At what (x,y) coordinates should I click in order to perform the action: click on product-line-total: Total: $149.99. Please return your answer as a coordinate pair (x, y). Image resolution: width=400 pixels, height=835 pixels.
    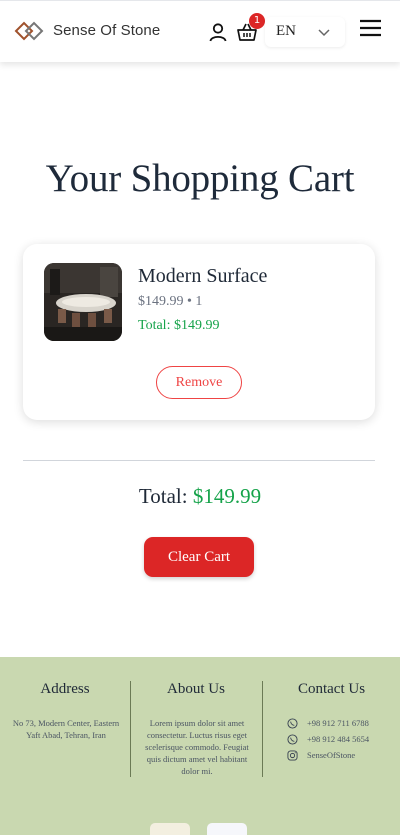
    Looking at the image, I should click on (179, 325).